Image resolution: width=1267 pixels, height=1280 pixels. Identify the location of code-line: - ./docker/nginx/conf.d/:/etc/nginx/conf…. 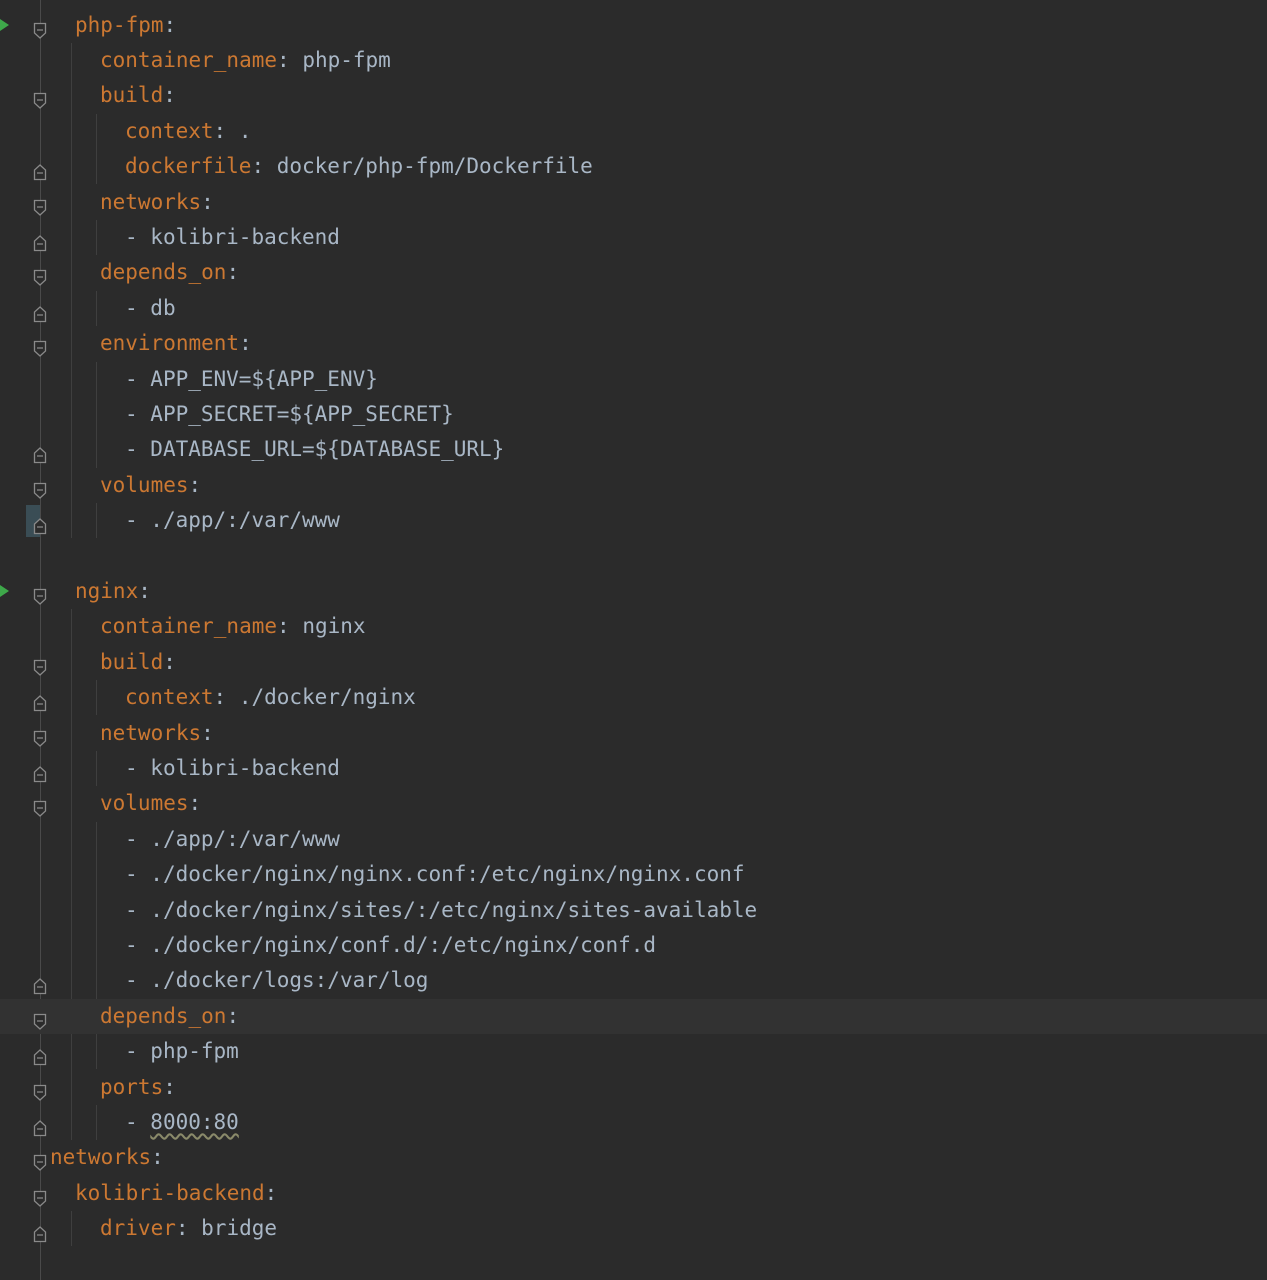
(633, 945).